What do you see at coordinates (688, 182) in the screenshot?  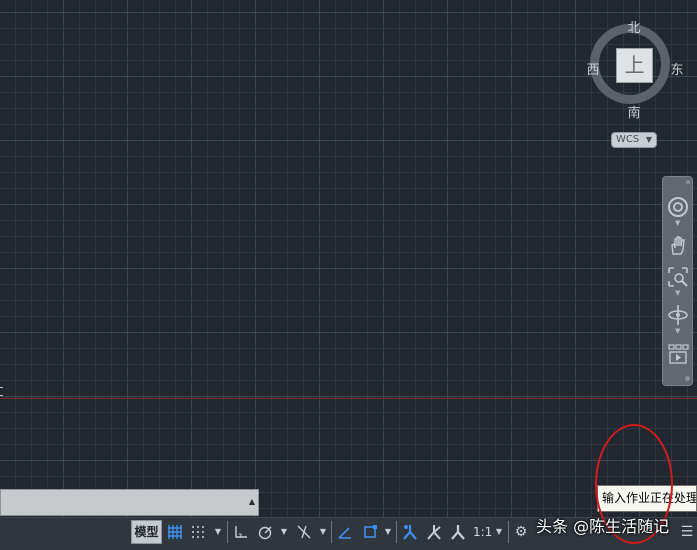 I see `navbar-close-icon` at bounding box center [688, 182].